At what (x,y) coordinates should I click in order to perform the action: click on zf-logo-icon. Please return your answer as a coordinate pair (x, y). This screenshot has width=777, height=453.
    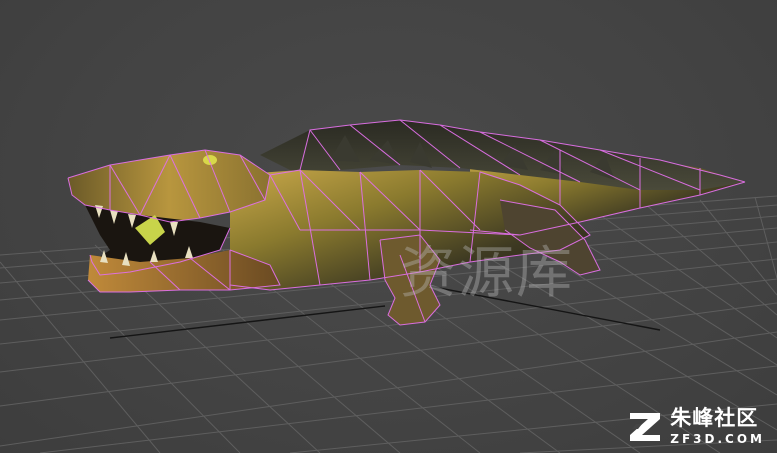
    Looking at the image, I should click on (645, 426).